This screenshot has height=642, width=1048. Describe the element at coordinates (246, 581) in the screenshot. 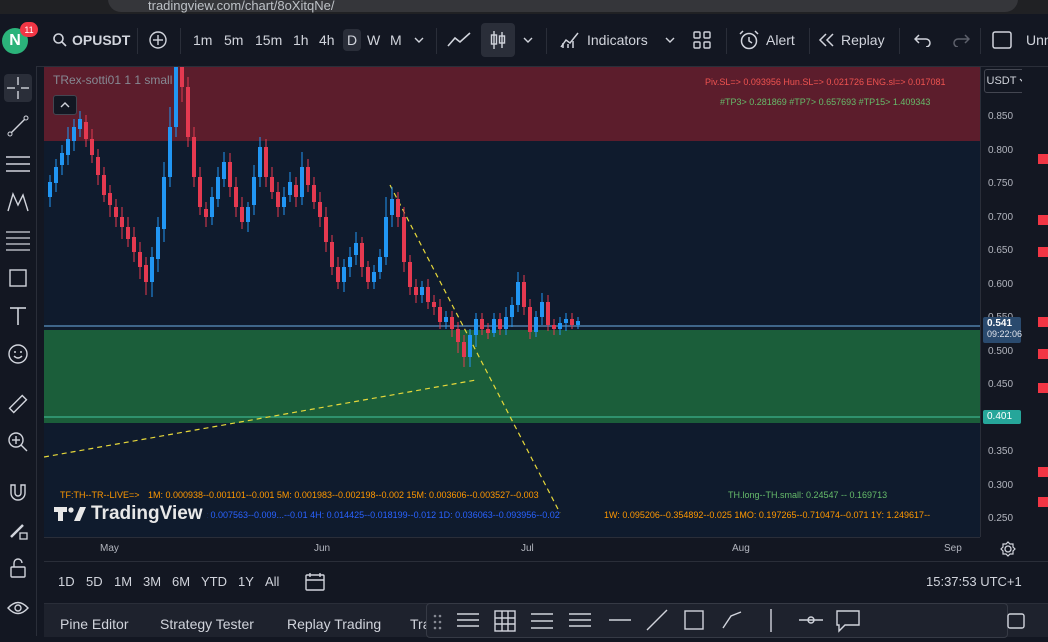

I see `range-1y: 1Y` at that location.